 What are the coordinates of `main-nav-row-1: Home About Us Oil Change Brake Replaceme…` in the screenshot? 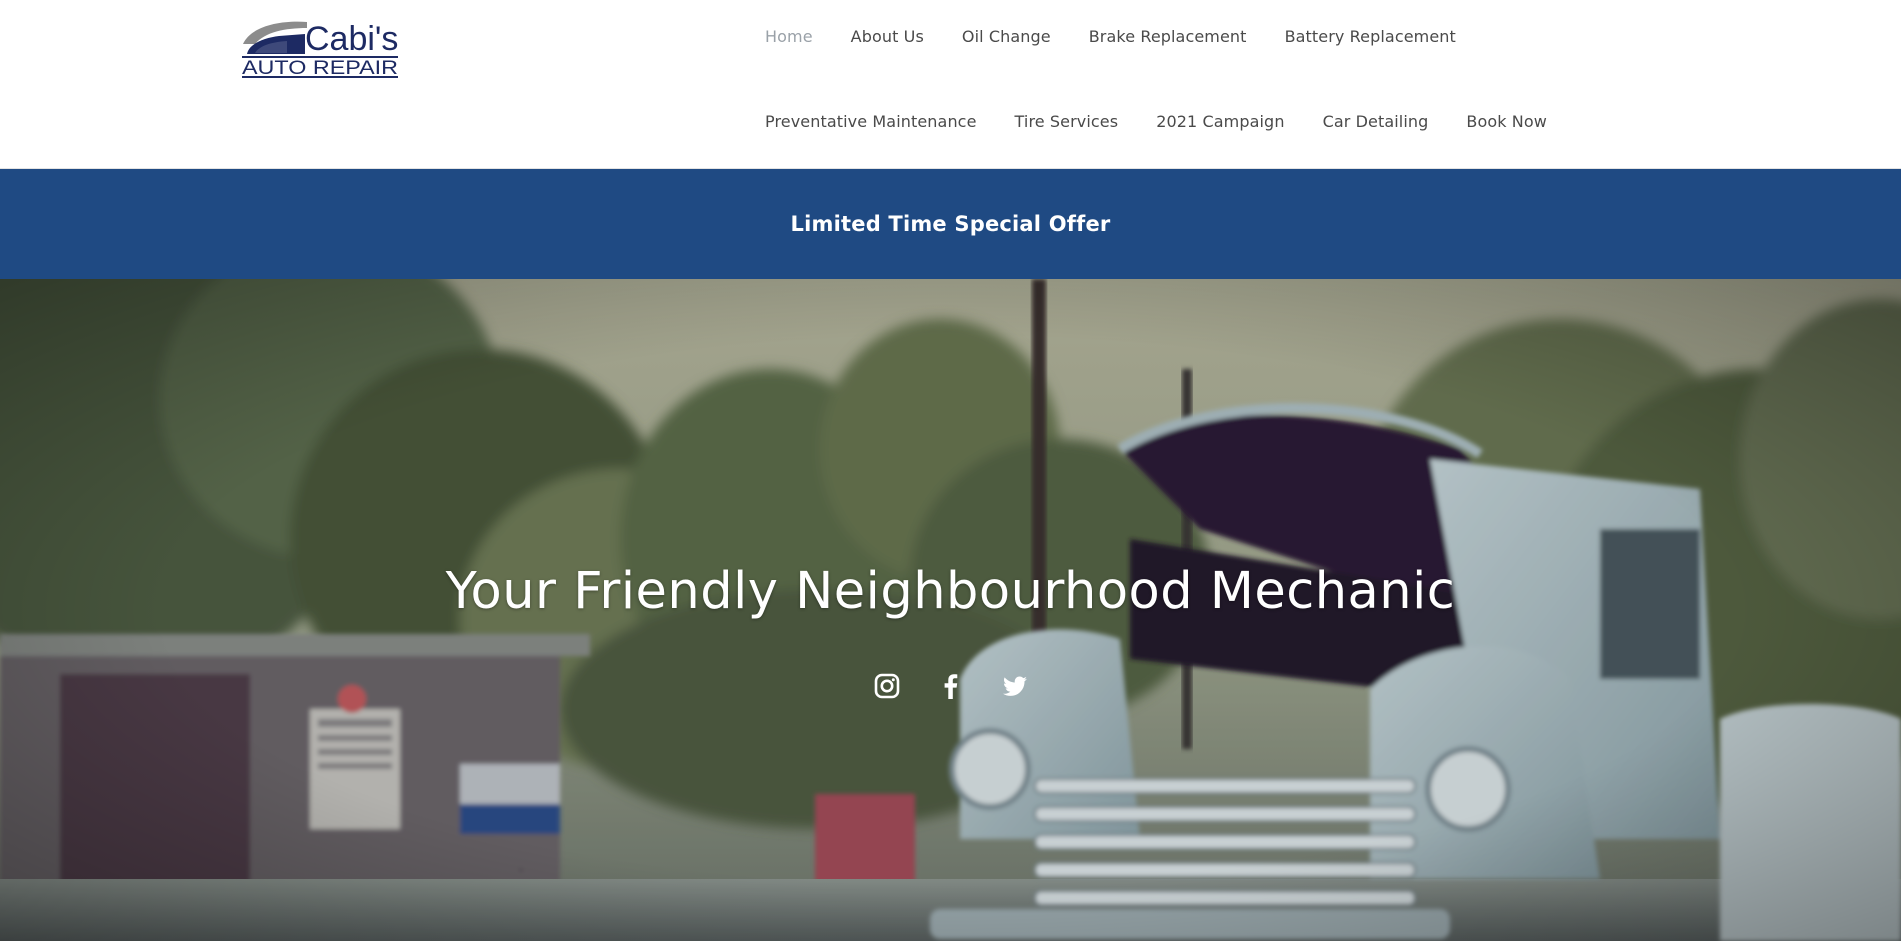 It's located at (1110, 36).